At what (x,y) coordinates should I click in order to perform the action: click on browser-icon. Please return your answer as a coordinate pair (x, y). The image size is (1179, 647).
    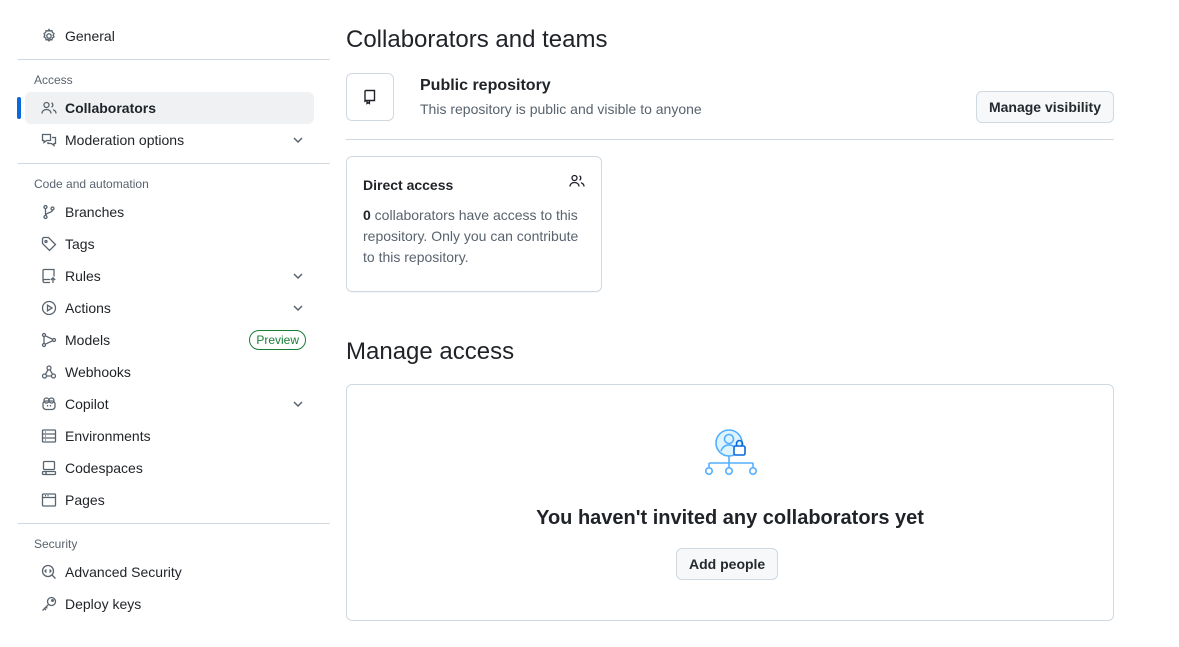
    Looking at the image, I should click on (49, 500).